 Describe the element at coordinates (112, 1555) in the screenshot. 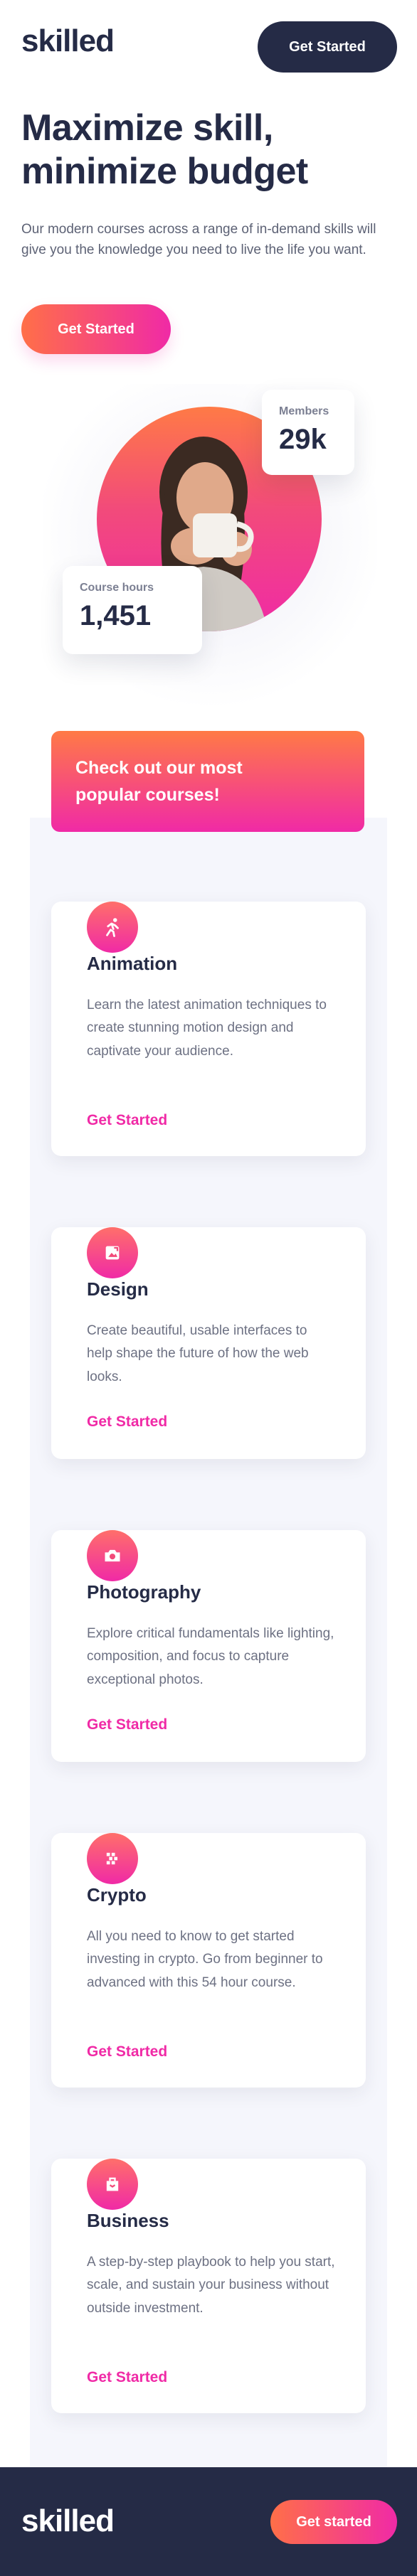

I see `camera-icon` at that location.